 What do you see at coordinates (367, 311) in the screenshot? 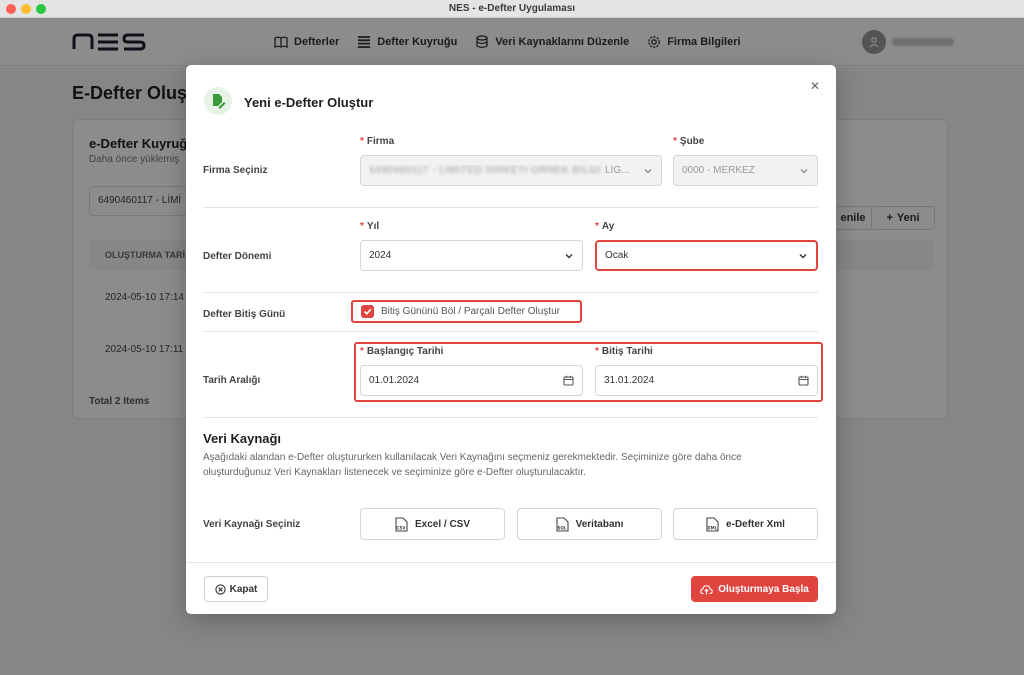
I see `checkbox-checked-icon` at bounding box center [367, 311].